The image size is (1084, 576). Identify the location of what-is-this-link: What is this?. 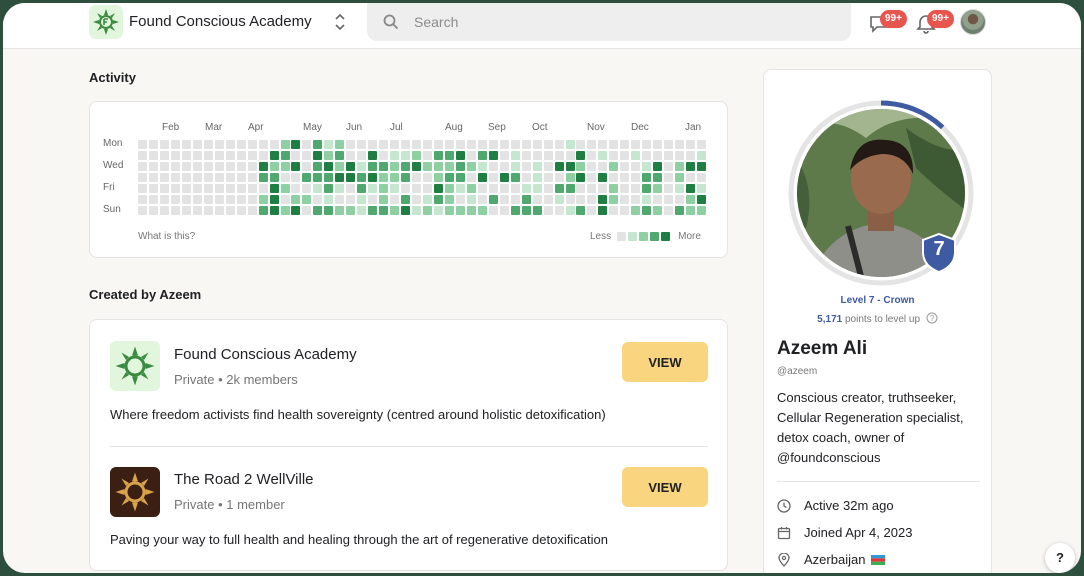
(166, 236).